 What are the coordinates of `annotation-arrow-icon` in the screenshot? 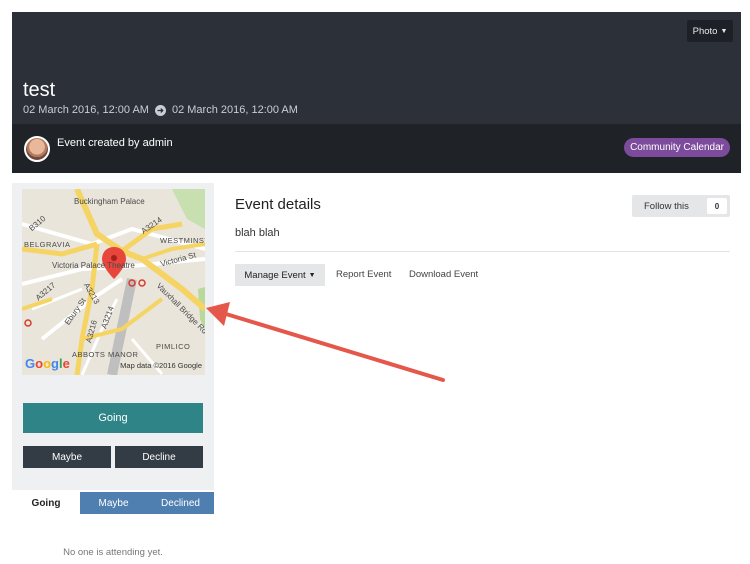 It's located at (325, 342).